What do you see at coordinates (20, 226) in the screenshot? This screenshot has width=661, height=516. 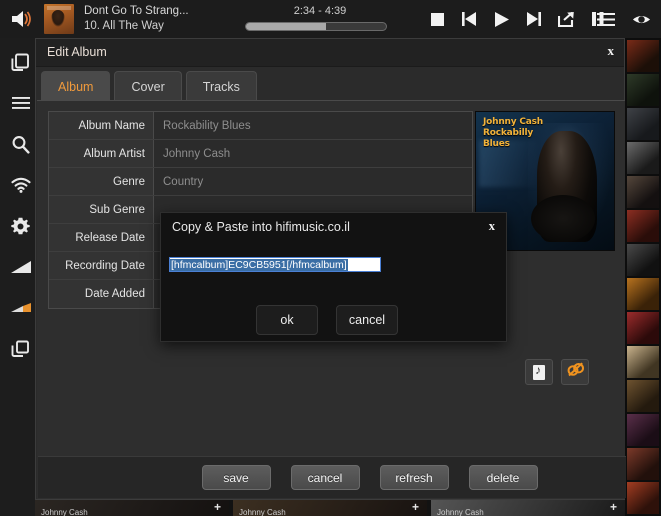 I see `gear-icon` at bounding box center [20, 226].